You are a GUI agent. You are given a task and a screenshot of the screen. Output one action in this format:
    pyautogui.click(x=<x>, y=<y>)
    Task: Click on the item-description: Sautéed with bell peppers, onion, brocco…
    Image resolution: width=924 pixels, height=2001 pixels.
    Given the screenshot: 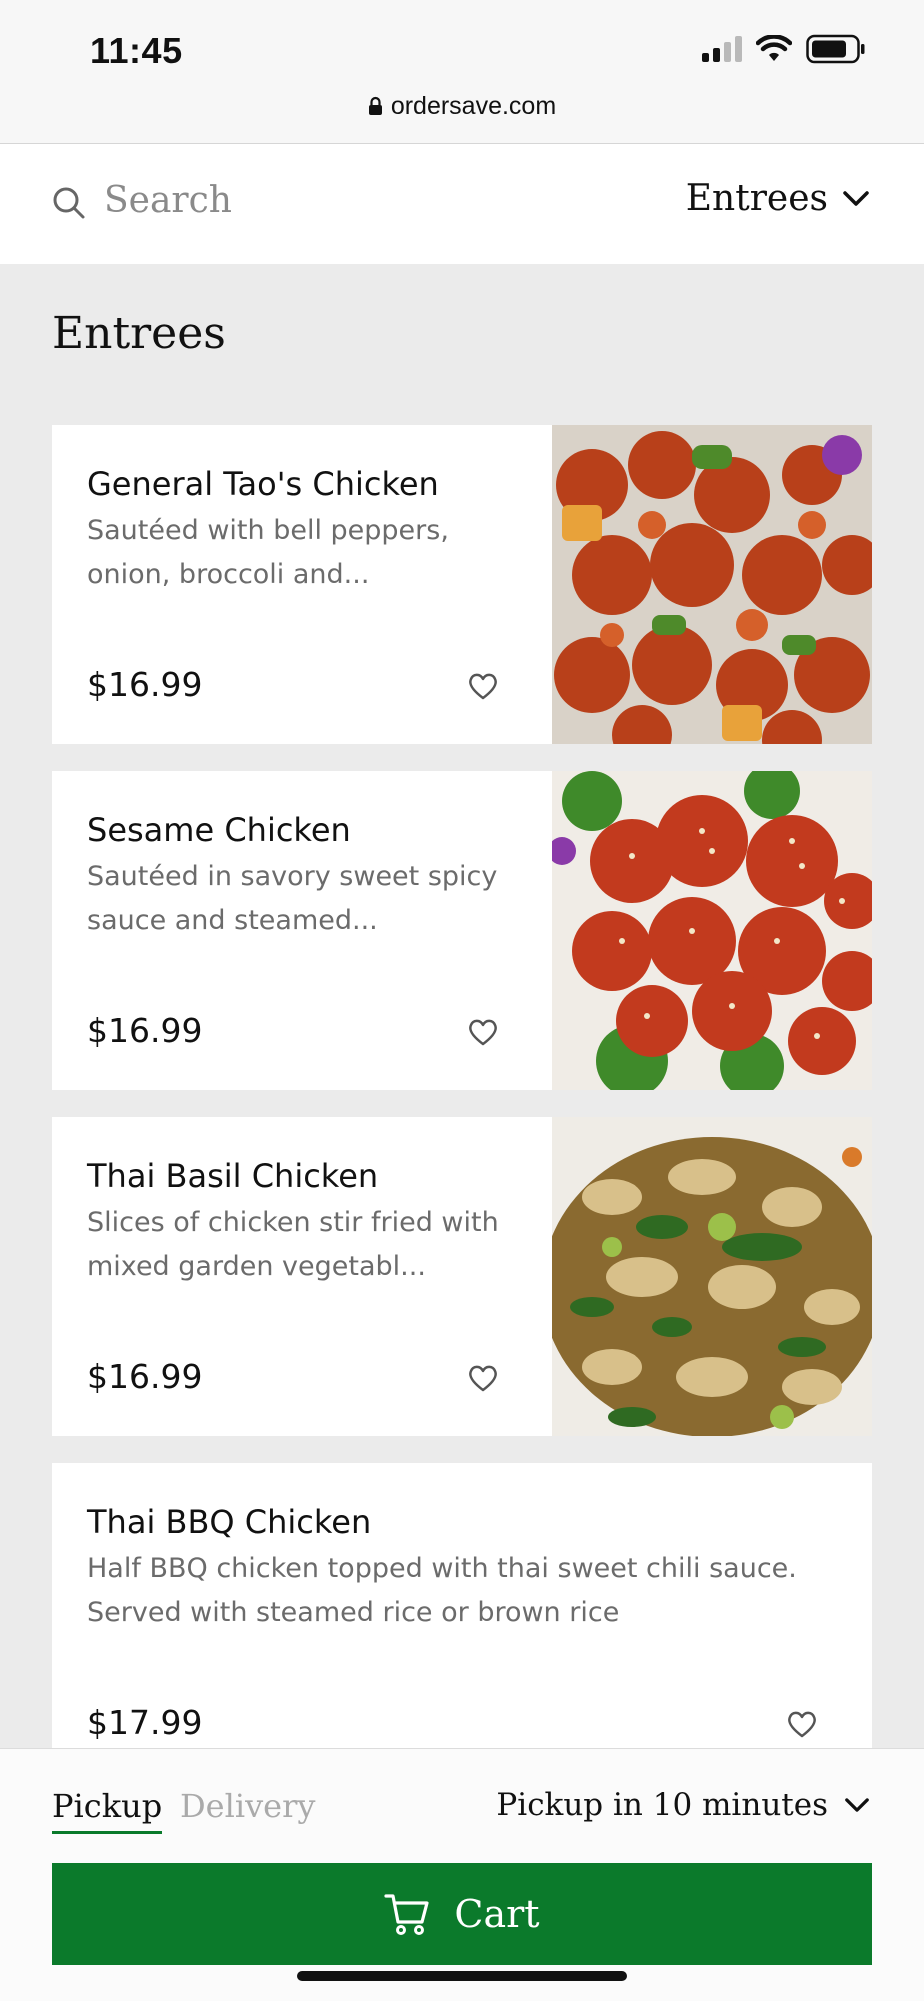 What is the action you would take?
    pyautogui.click(x=268, y=552)
    